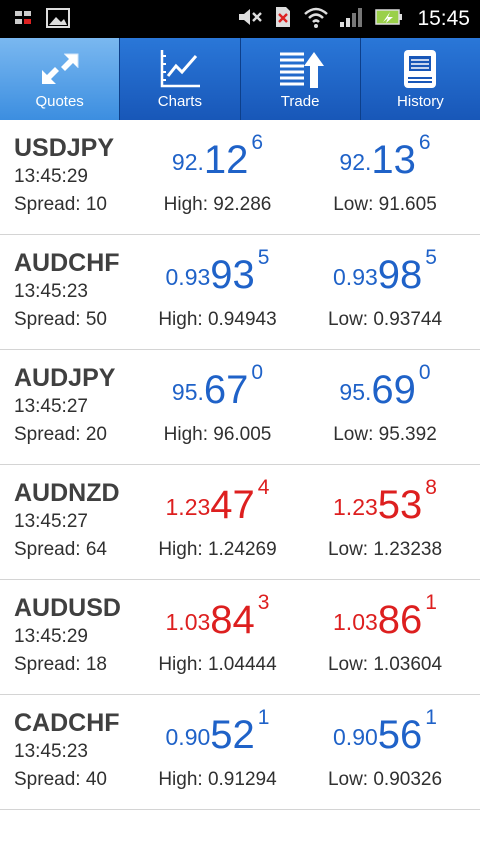  I want to click on bid-price-fraction: 1, so click(263, 717).